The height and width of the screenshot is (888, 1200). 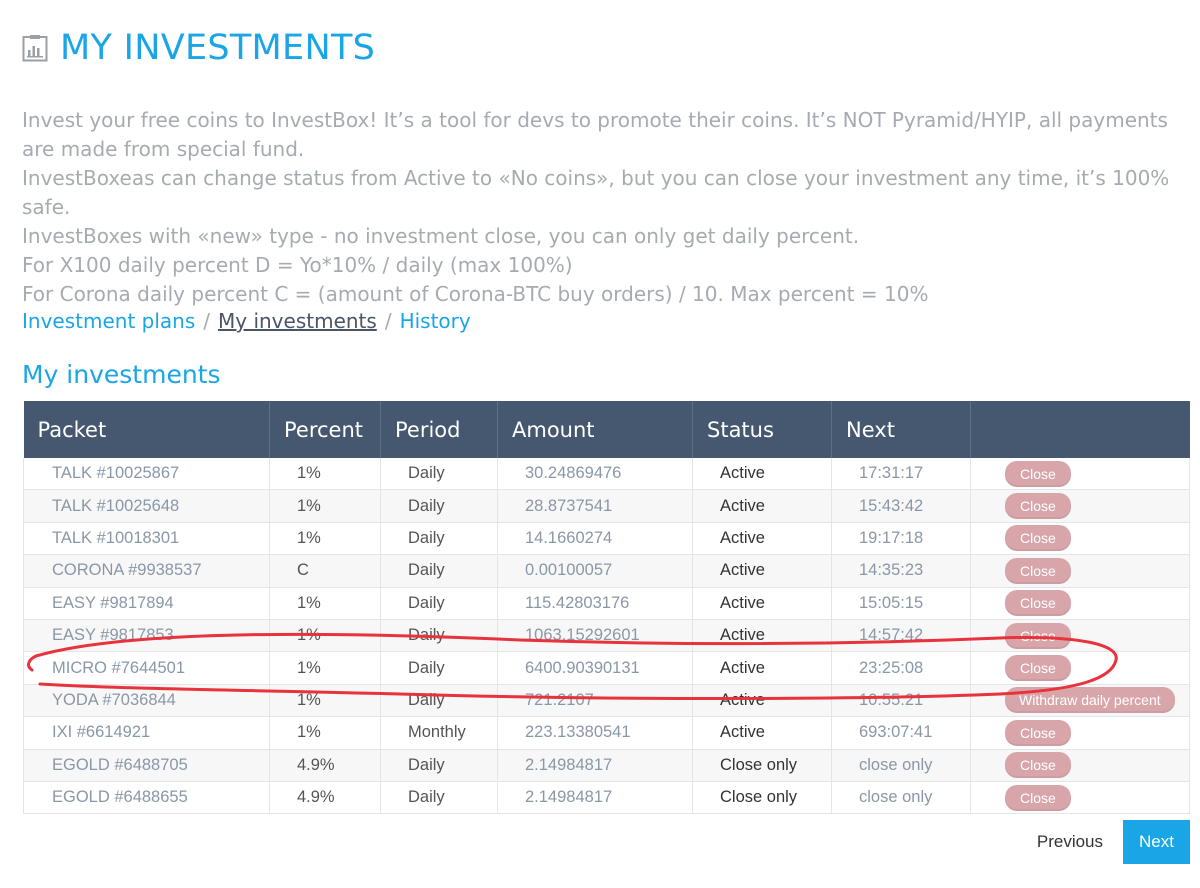 I want to click on section-title: My investments, so click(x=121, y=374).